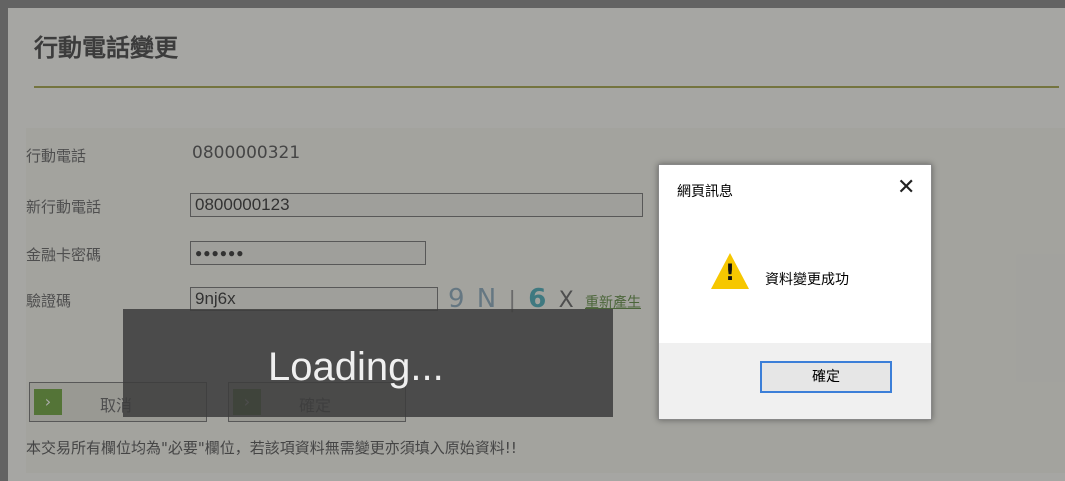 Image resolution: width=1065 pixels, height=481 pixels. What do you see at coordinates (705, 192) in the screenshot?
I see `dialog-title: 網頁訊息` at bounding box center [705, 192].